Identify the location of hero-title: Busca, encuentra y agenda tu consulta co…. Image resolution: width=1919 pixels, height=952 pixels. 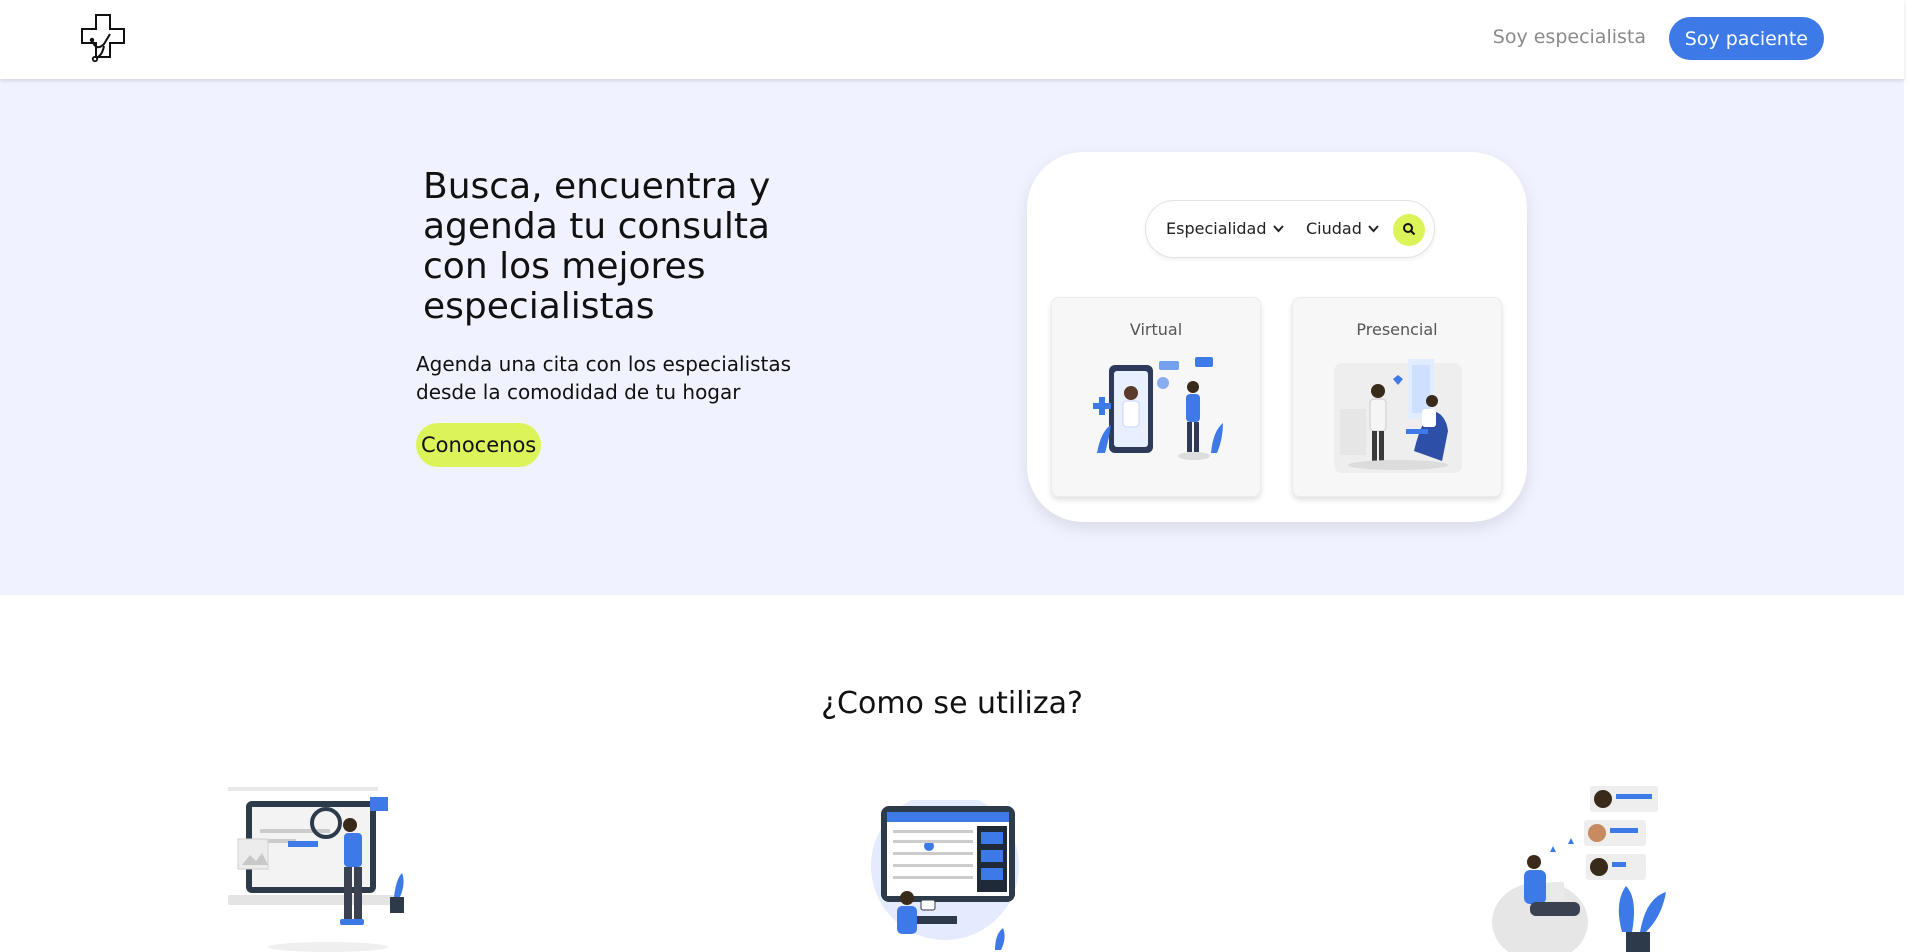
(597, 246).